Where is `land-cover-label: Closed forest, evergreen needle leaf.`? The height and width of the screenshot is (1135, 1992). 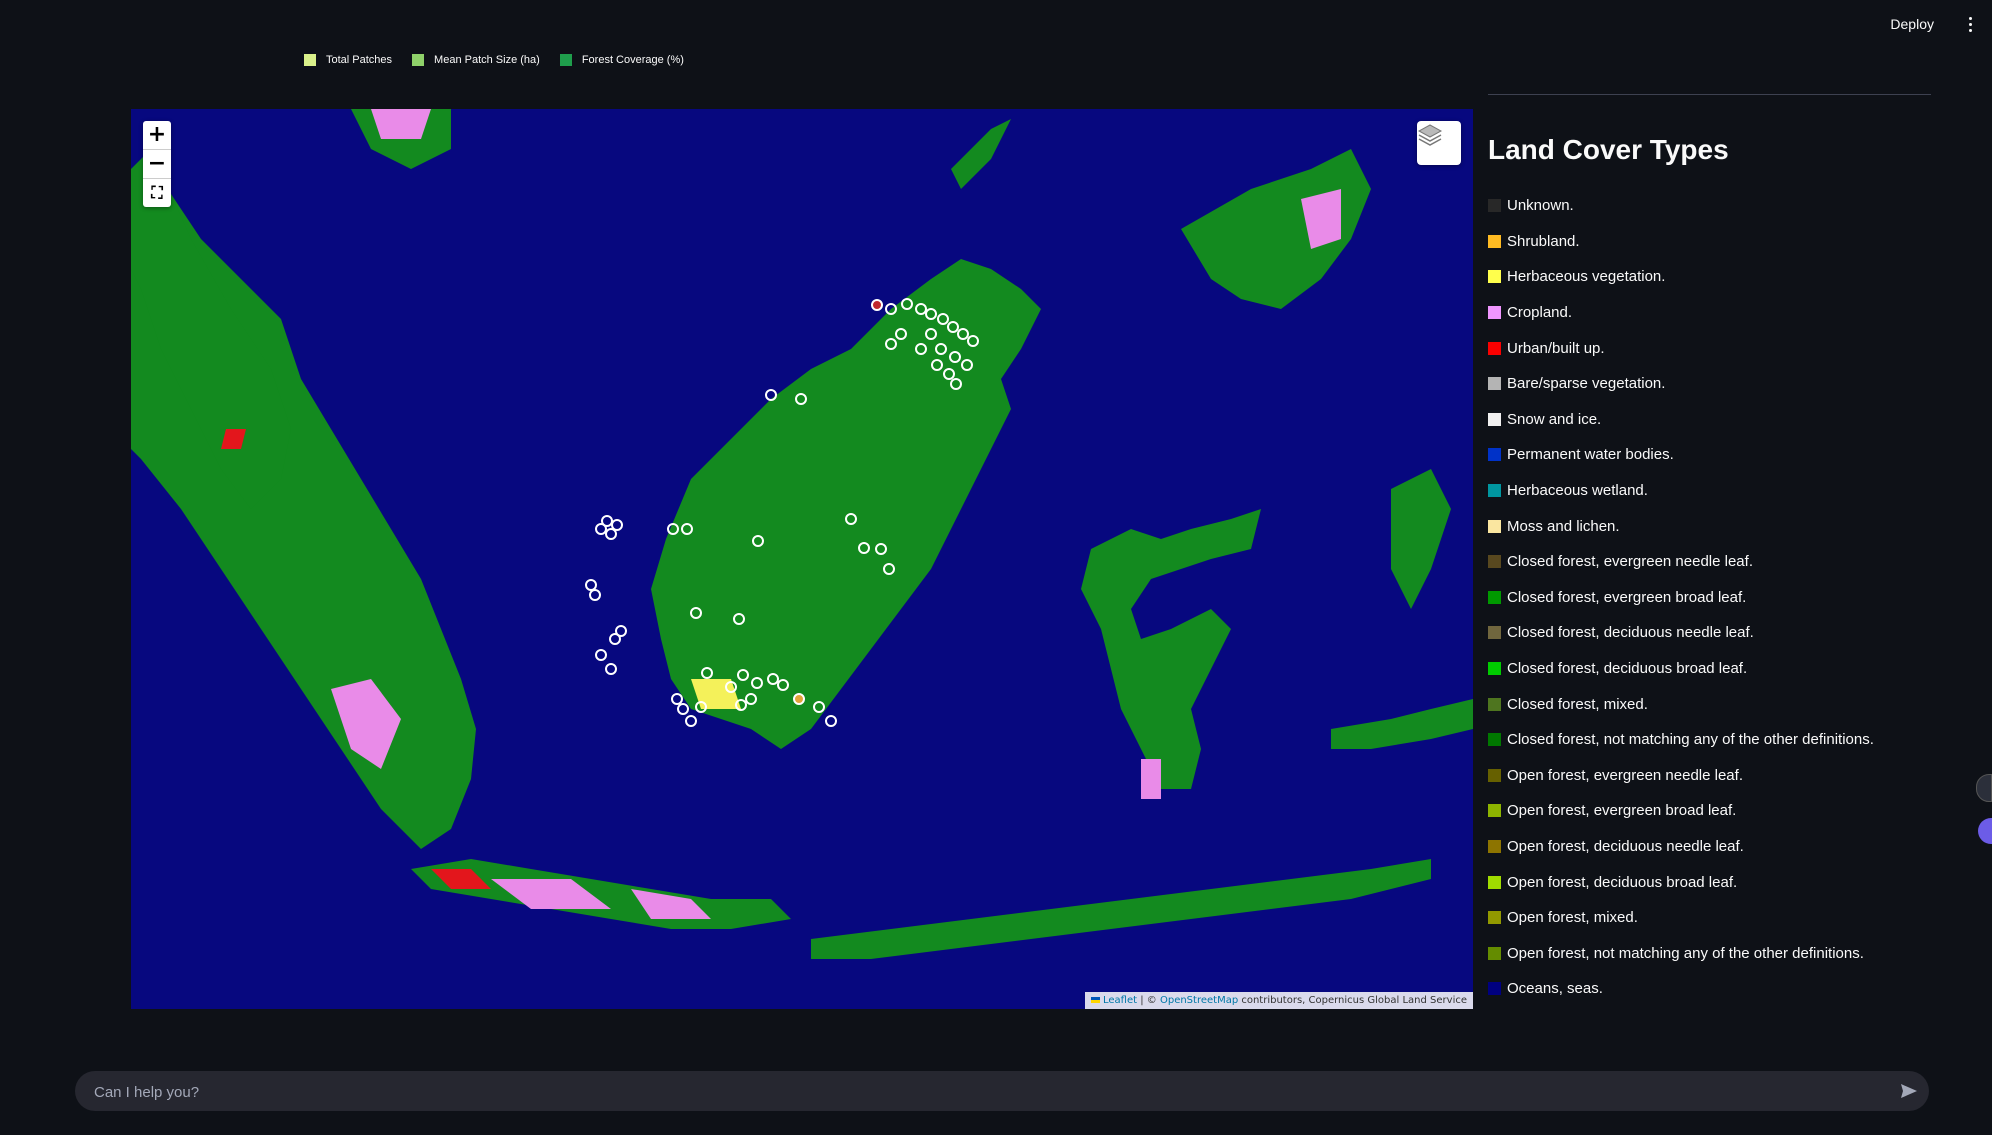 land-cover-label: Closed forest, evergreen needle leaf. is located at coordinates (1630, 562).